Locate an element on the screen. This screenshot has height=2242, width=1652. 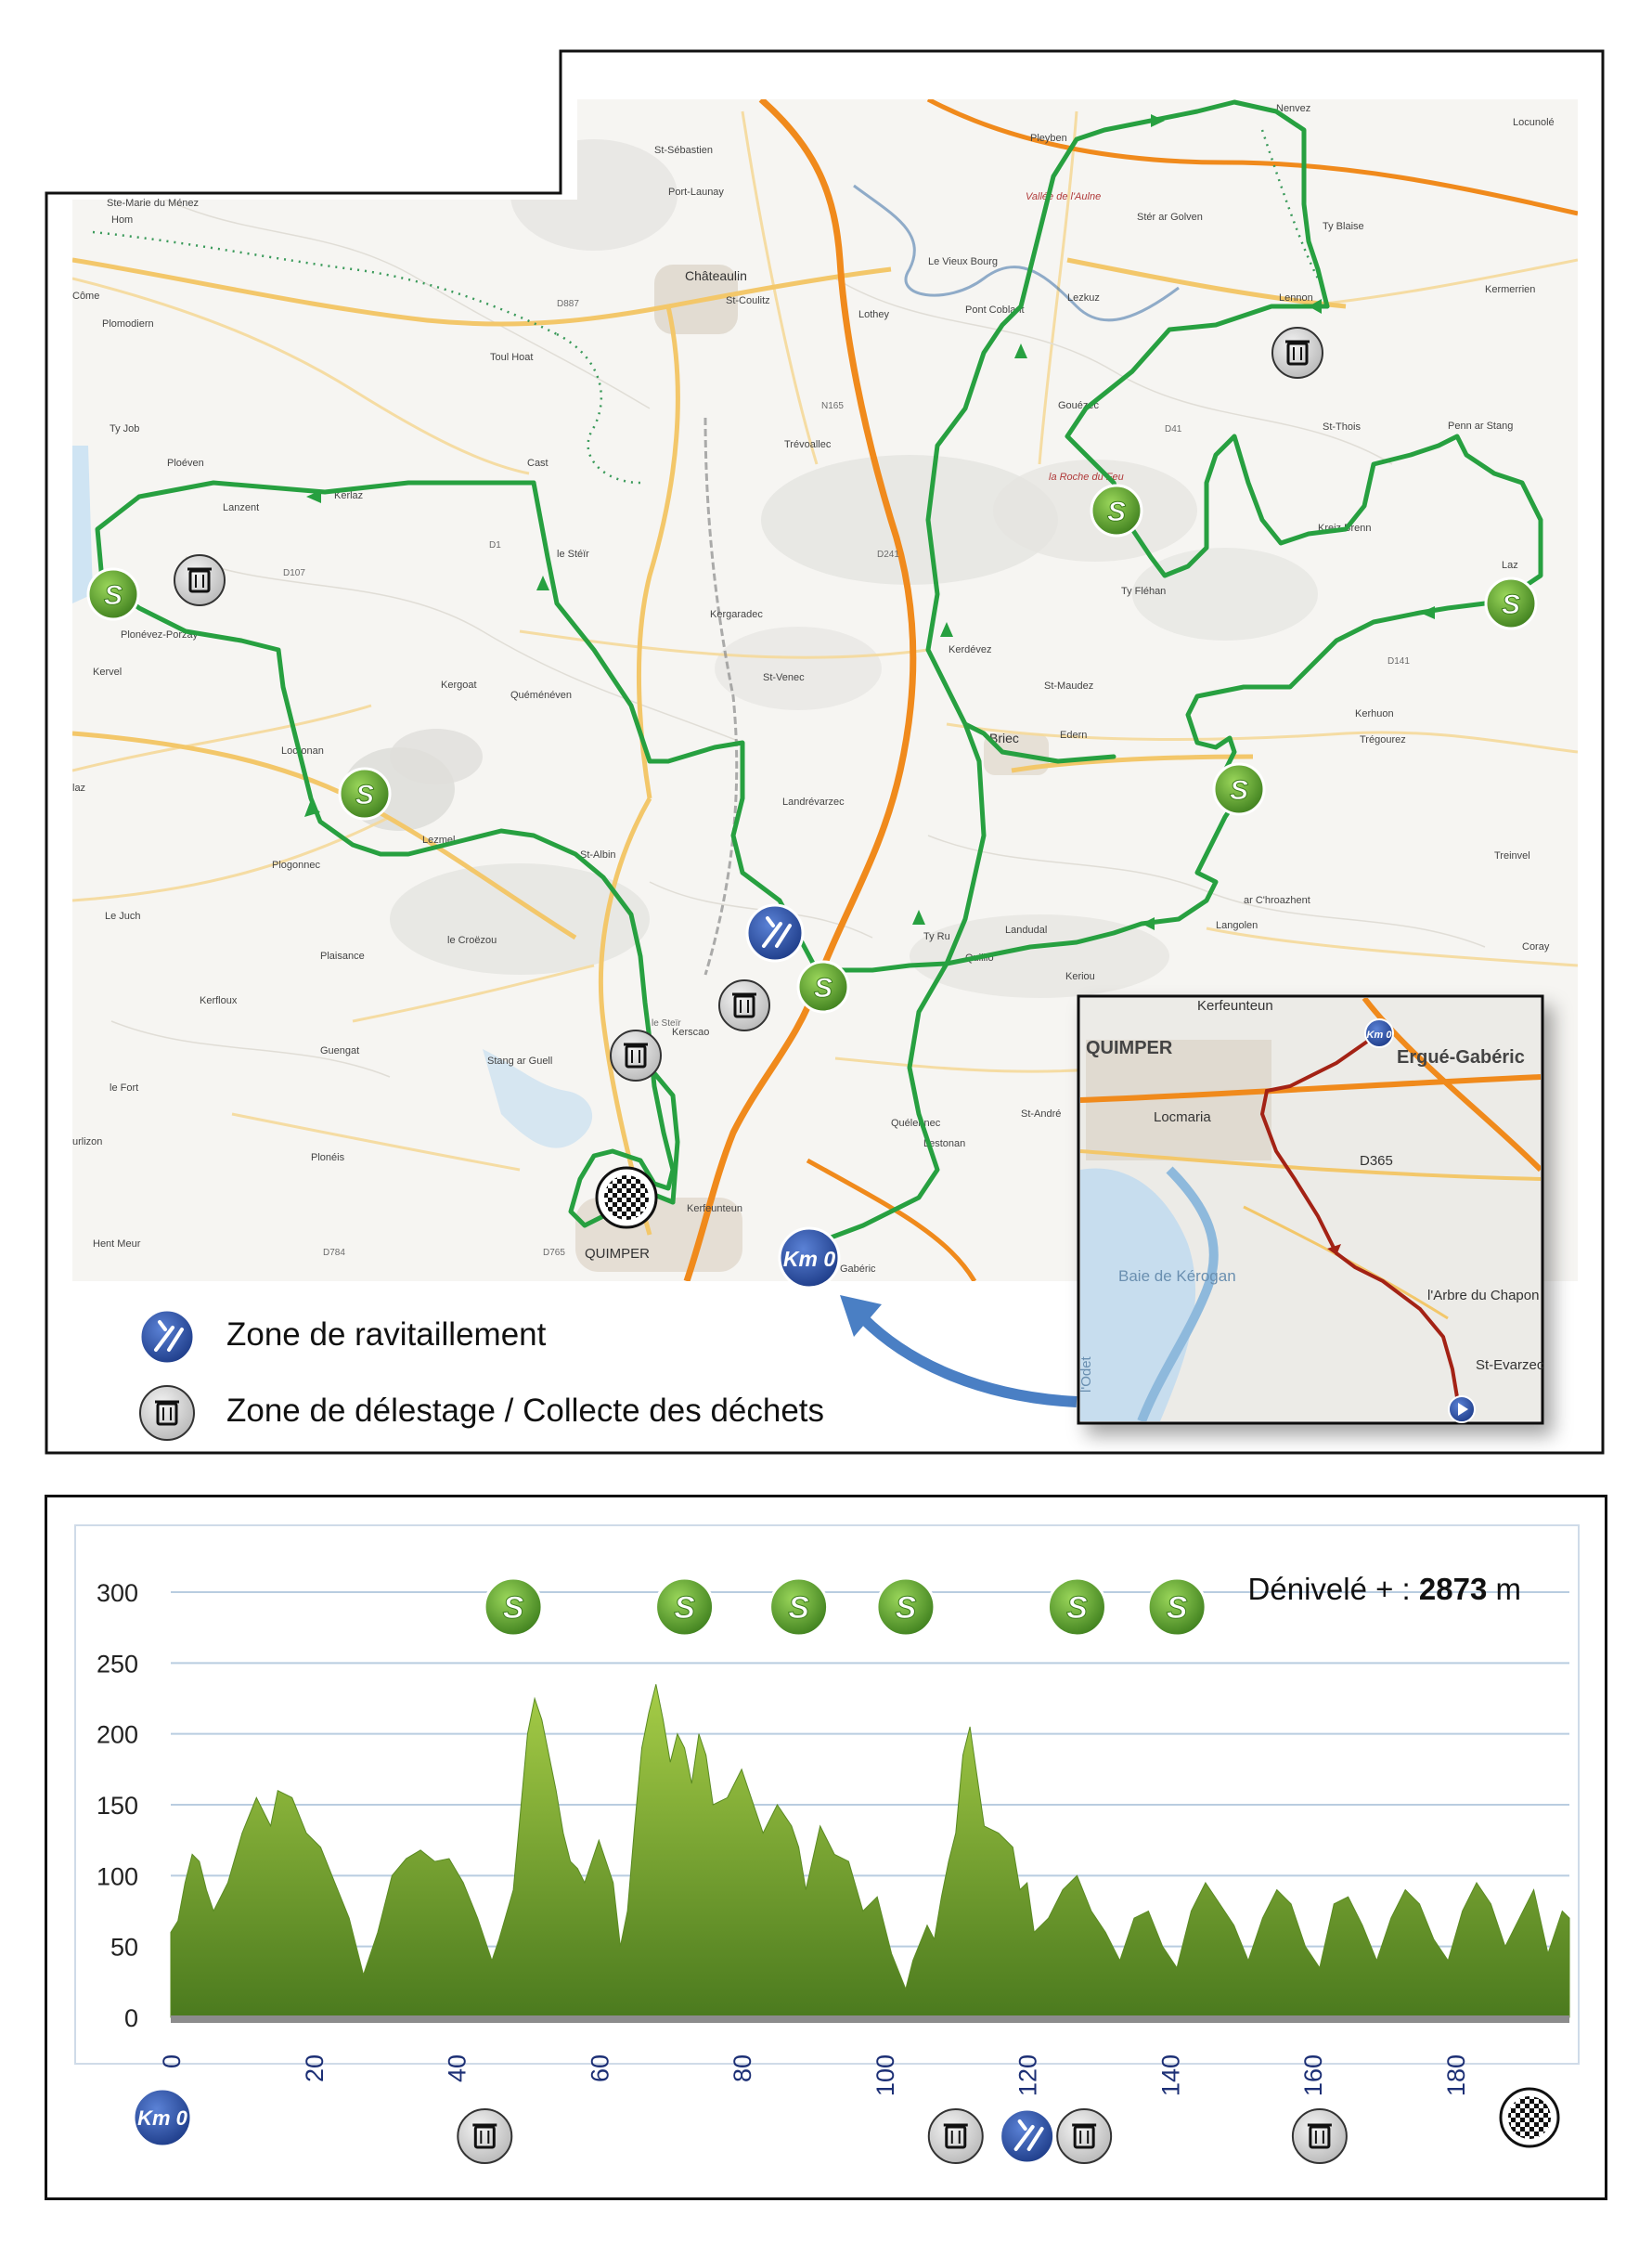
place-label-st-coulitz: St-Coulitz is located at coordinates (748, 300).